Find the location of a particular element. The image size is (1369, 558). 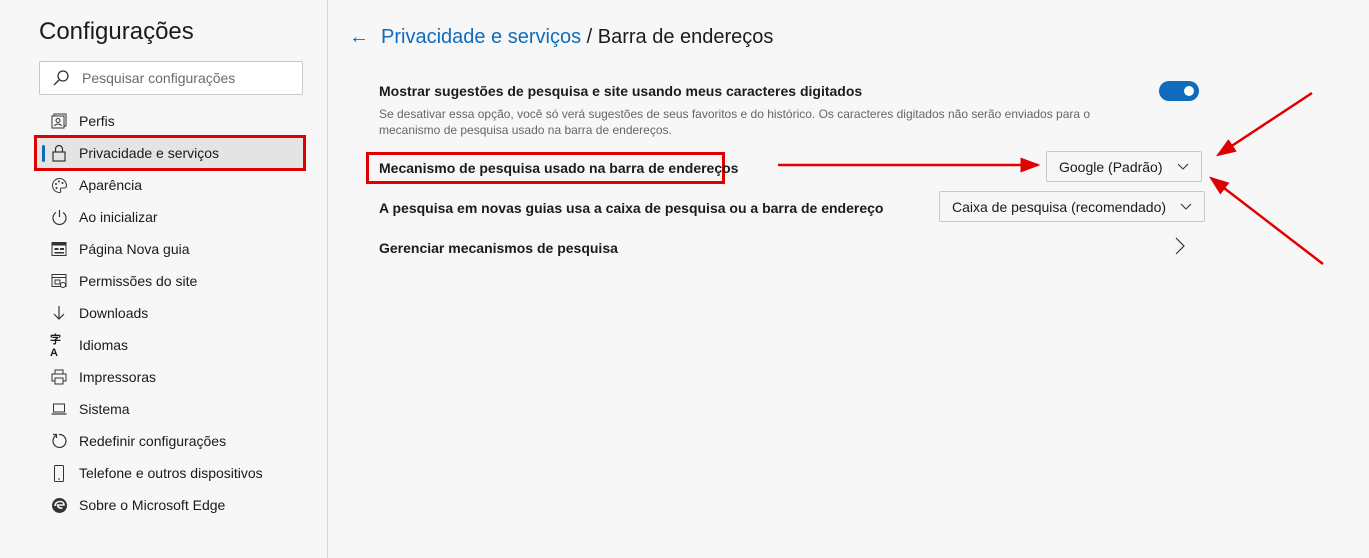

sidebar-item-label: Perfis is located at coordinates (97, 121).